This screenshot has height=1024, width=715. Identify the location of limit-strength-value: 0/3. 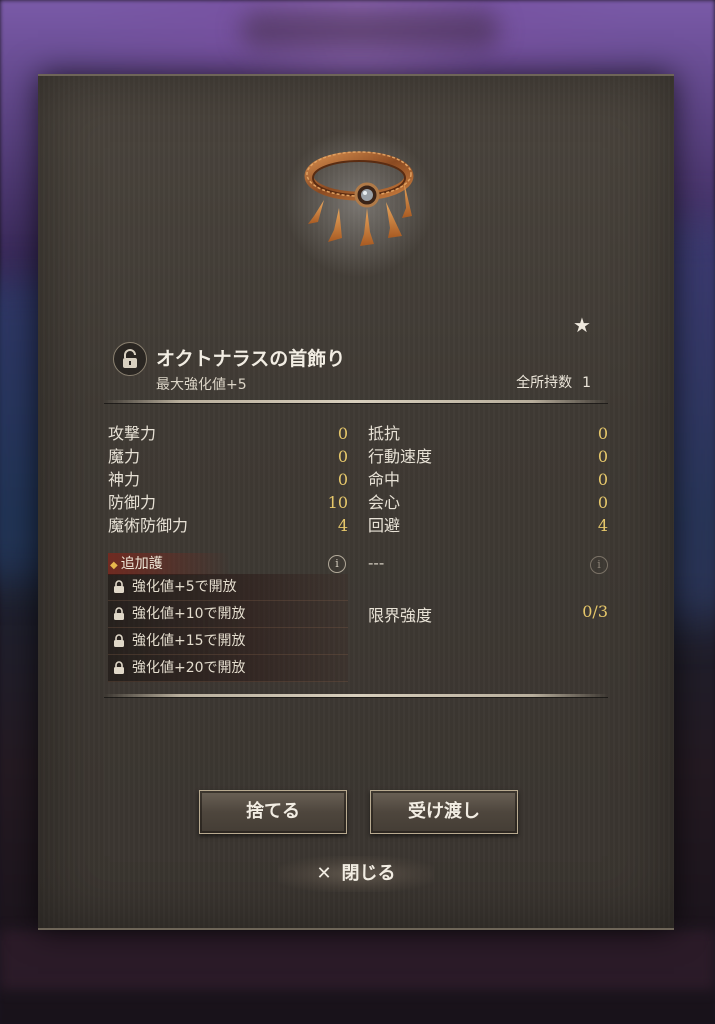
(595, 611).